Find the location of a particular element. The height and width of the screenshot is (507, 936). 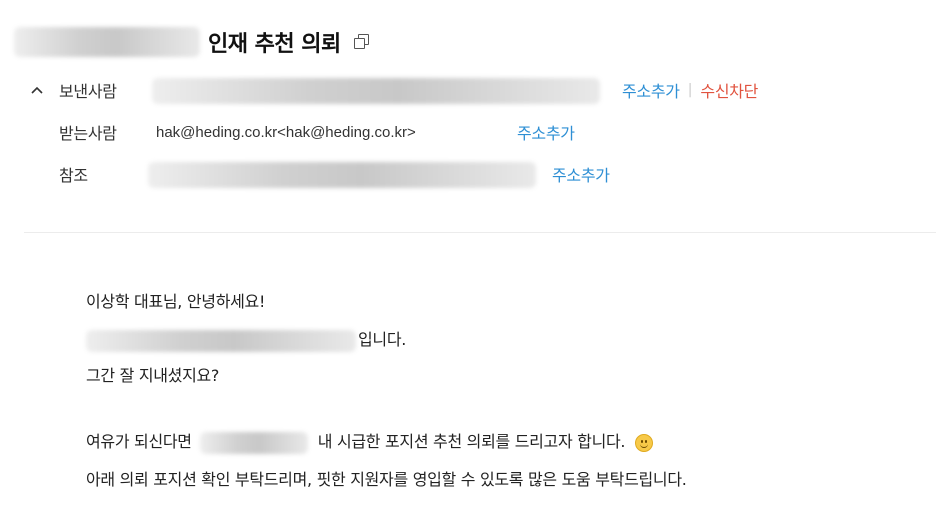

sender-add-address-link: 주소추가 is located at coordinates (651, 90).